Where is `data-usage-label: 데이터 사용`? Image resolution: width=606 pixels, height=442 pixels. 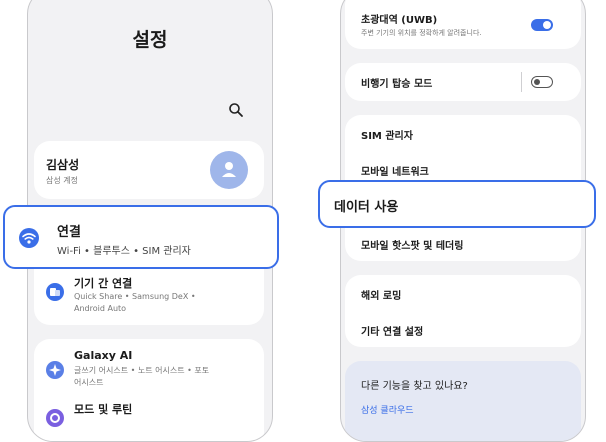
data-usage-label: 데이터 사용 is located at coordinates (366, 207).